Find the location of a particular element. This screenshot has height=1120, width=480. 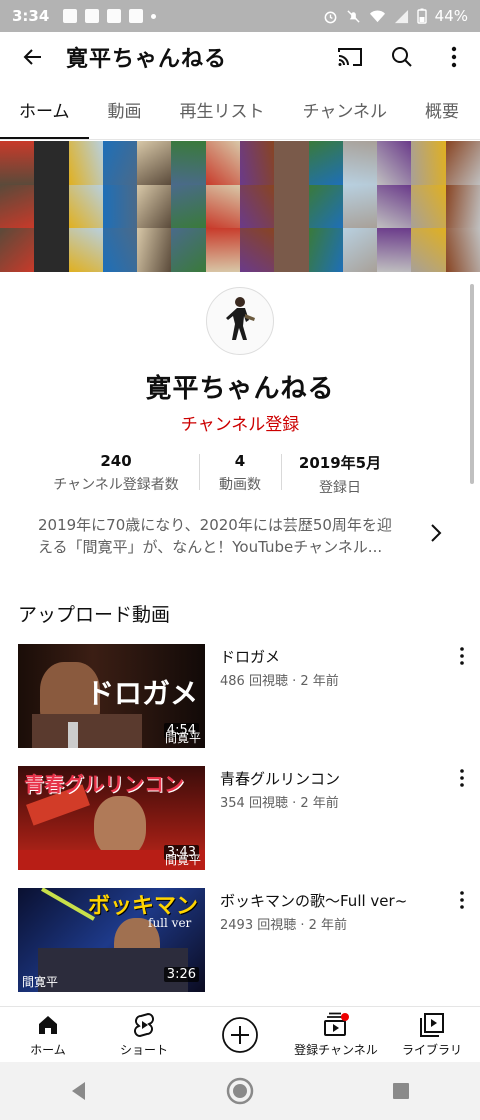

system-recents-icon is located at coordinates (401, 1091).